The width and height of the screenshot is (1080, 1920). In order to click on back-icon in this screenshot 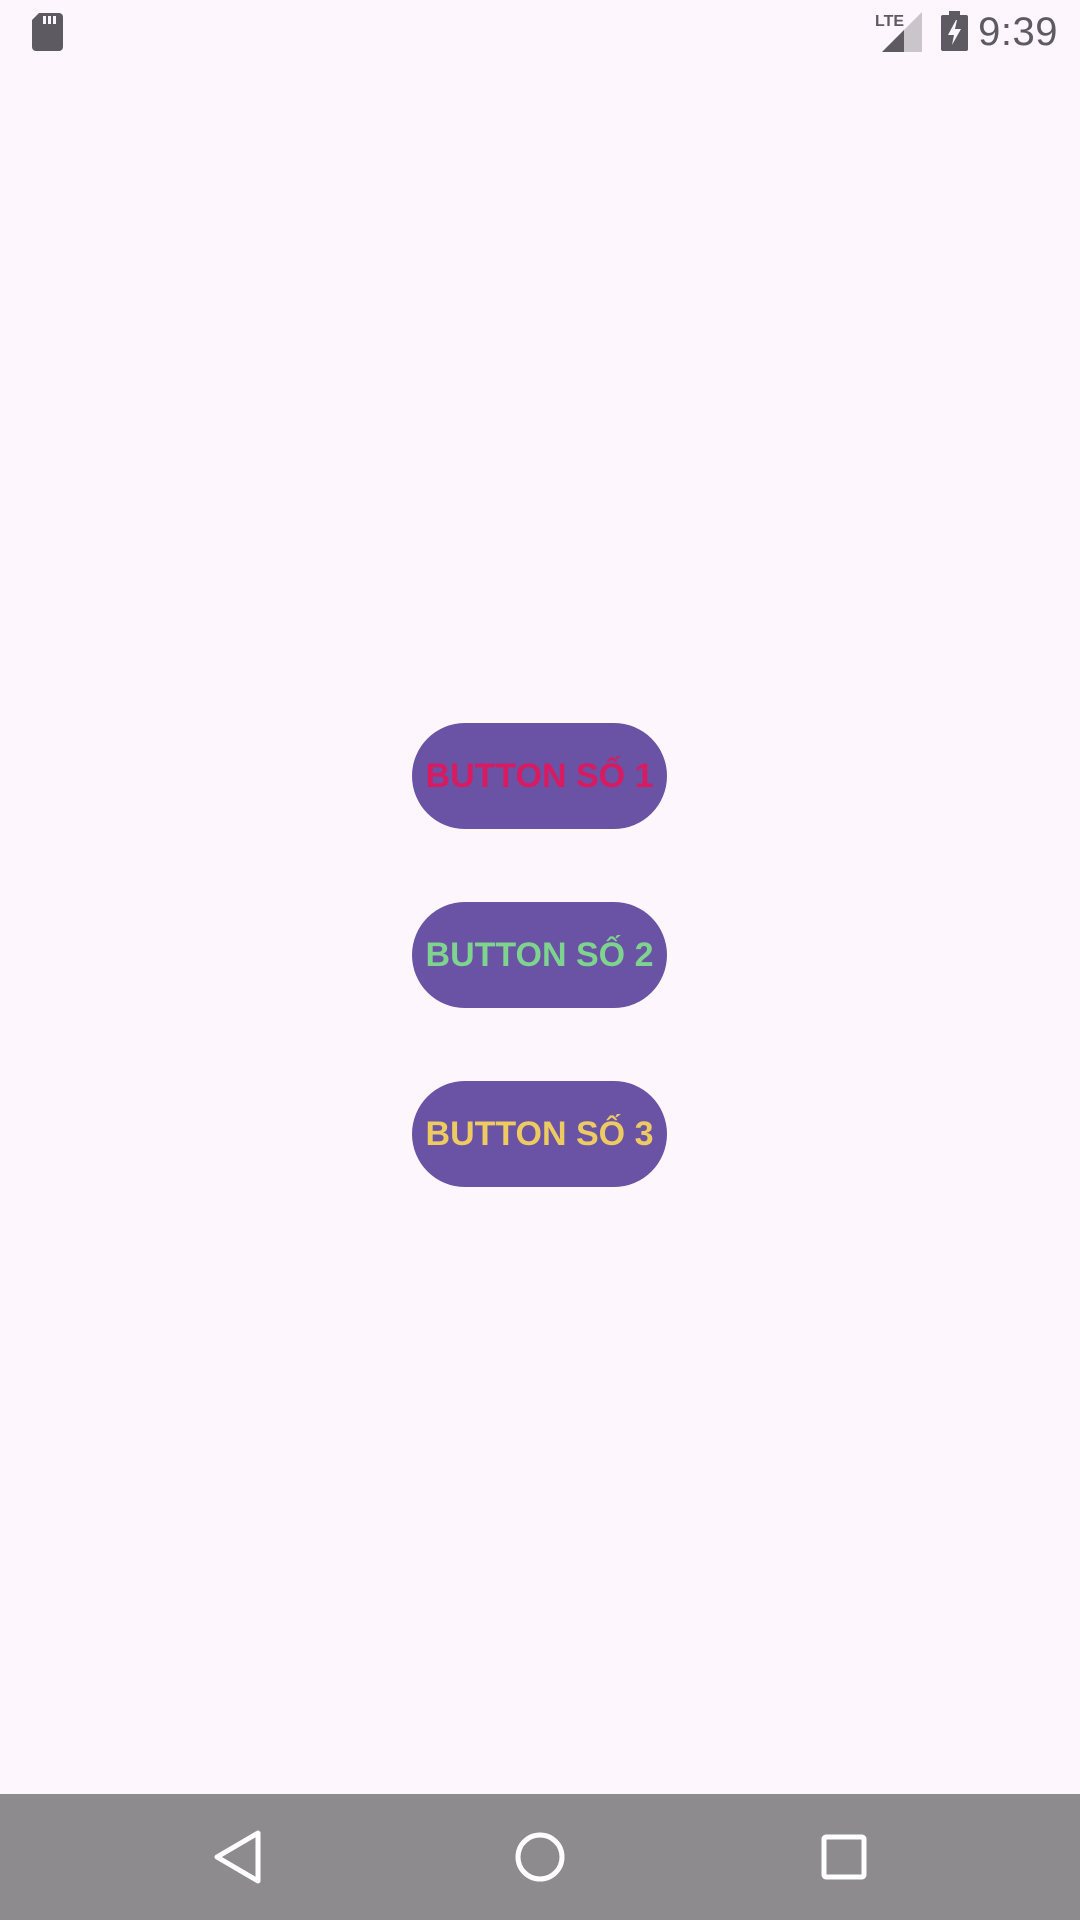, I will do `click(237, 1857)`.